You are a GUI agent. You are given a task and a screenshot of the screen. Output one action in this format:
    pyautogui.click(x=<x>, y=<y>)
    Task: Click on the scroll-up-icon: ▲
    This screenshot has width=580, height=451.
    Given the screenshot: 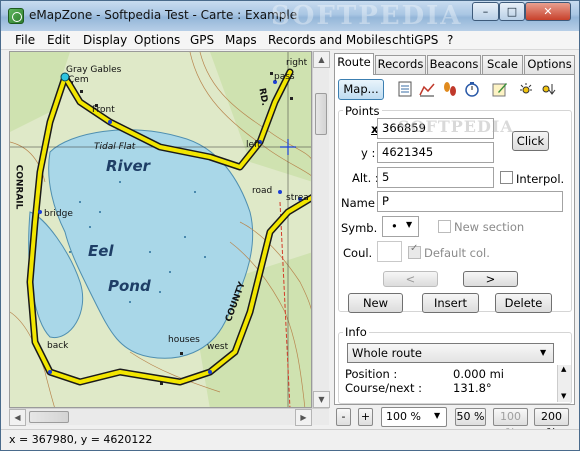 What is the action you would take?
    pyautogui.click(x=321, y=59)
    